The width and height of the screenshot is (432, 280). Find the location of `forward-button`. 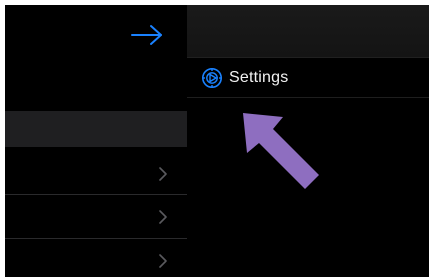

forward-button is located at coordinates (147, 35).